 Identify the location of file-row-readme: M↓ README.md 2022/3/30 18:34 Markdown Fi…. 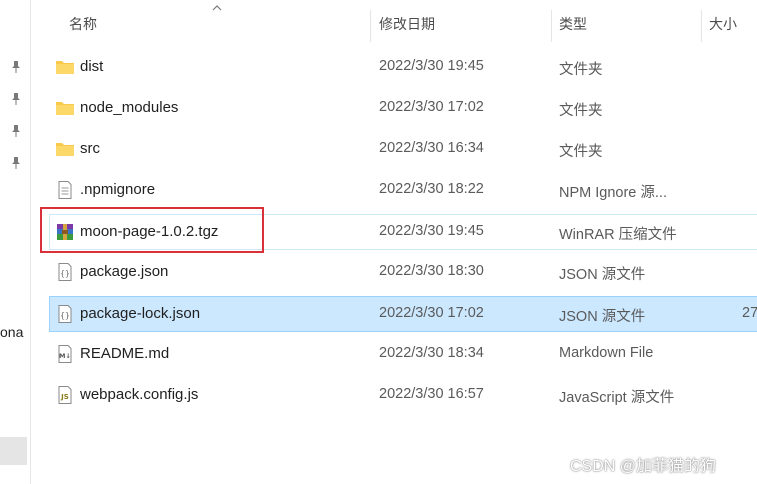
(403, 354).